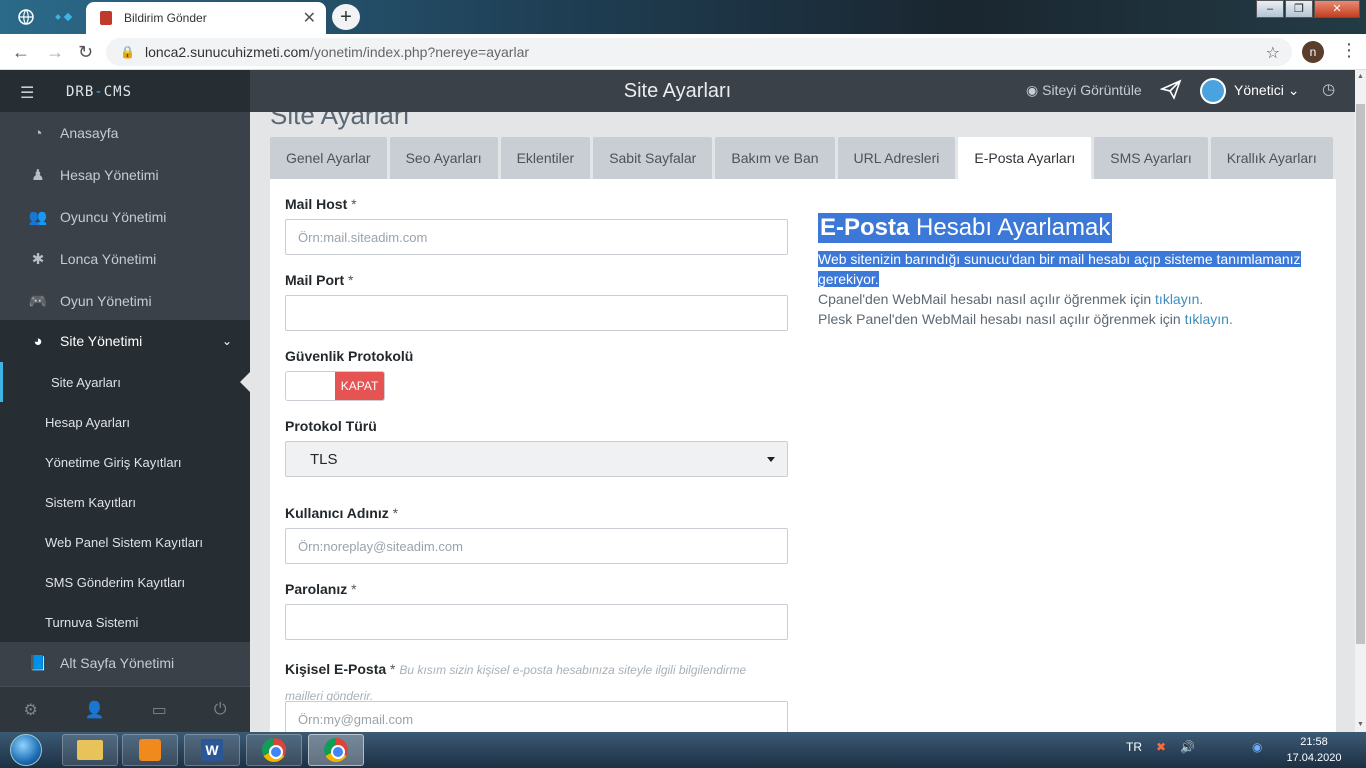 Image resolution: width=1366 pixels, height=768 pixels. I want to click on profile-avatar: n, so click(1313, 52).